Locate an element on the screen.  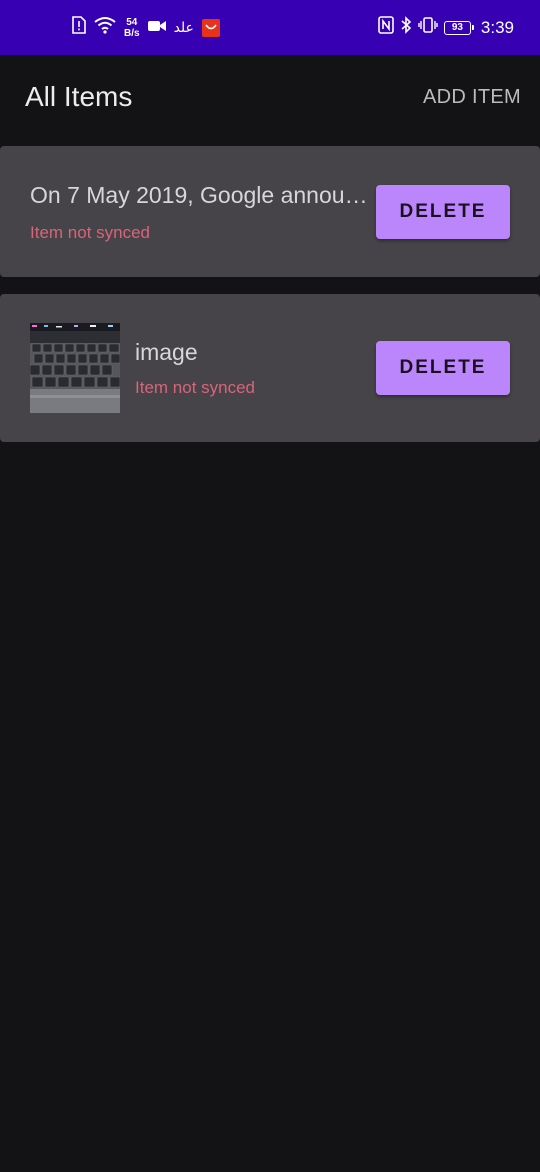
nfc-icon is located at coordinates (386, 27).